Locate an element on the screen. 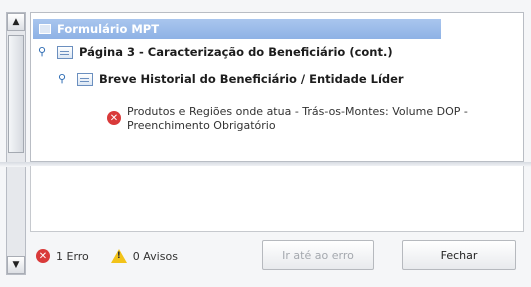  close-button: Fechar is located at coordinates (459, 255).